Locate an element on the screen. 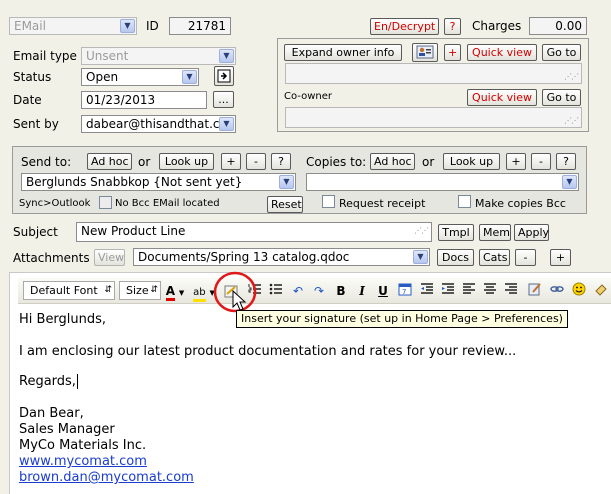 This screenshot has height=494, width=611. help-button: ? is located at coordinates (452, 26).